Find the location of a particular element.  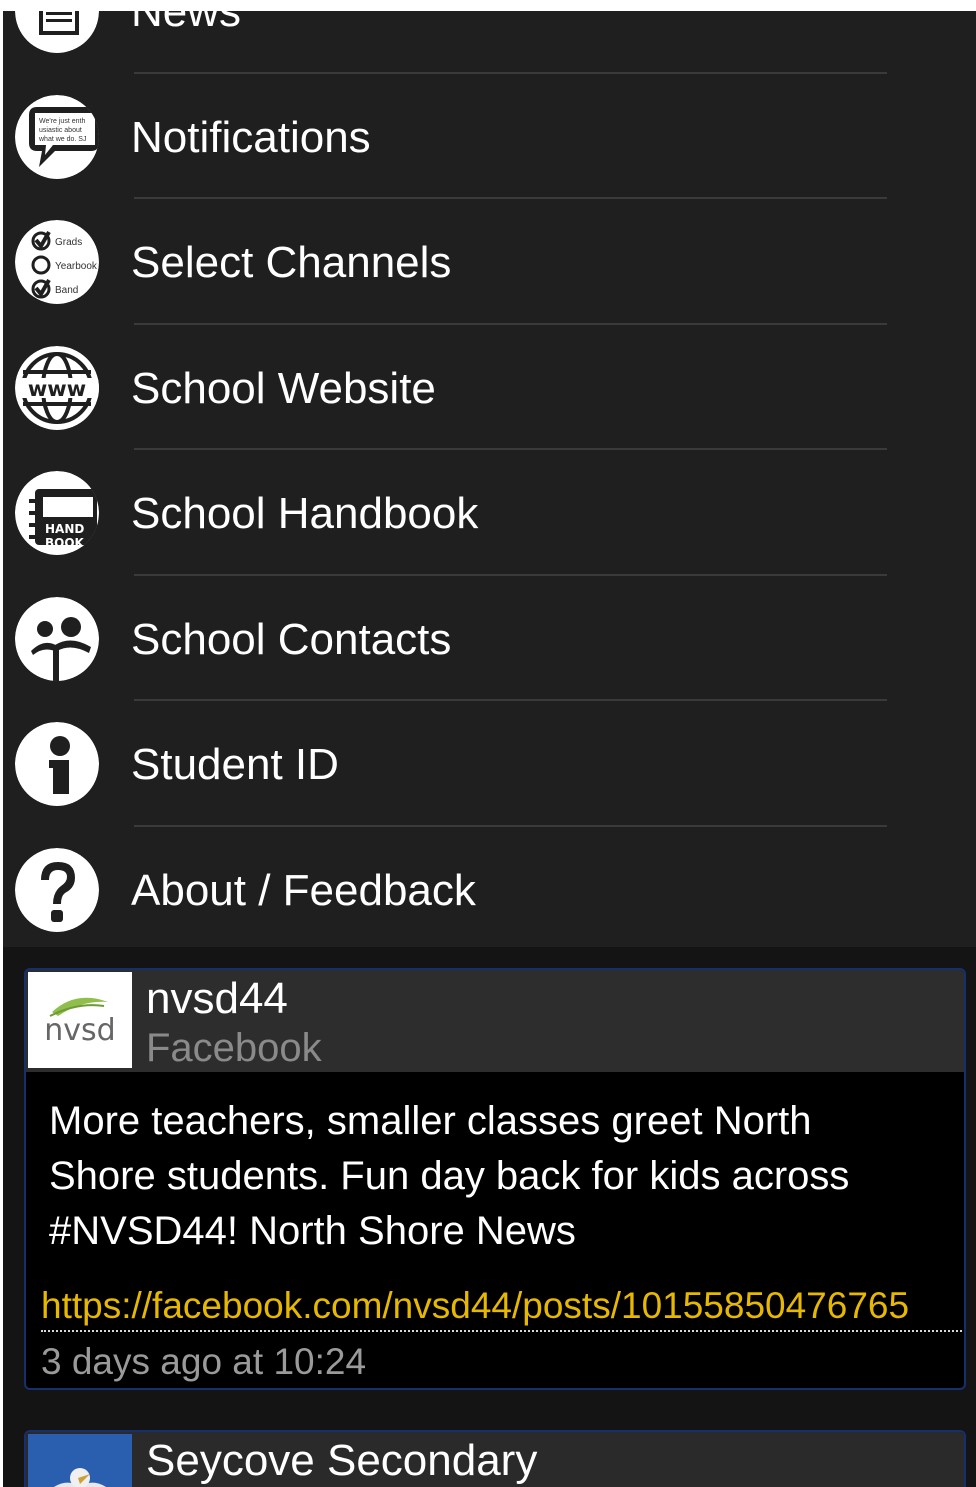

svg-text: www is located at coordinates (57, 389).